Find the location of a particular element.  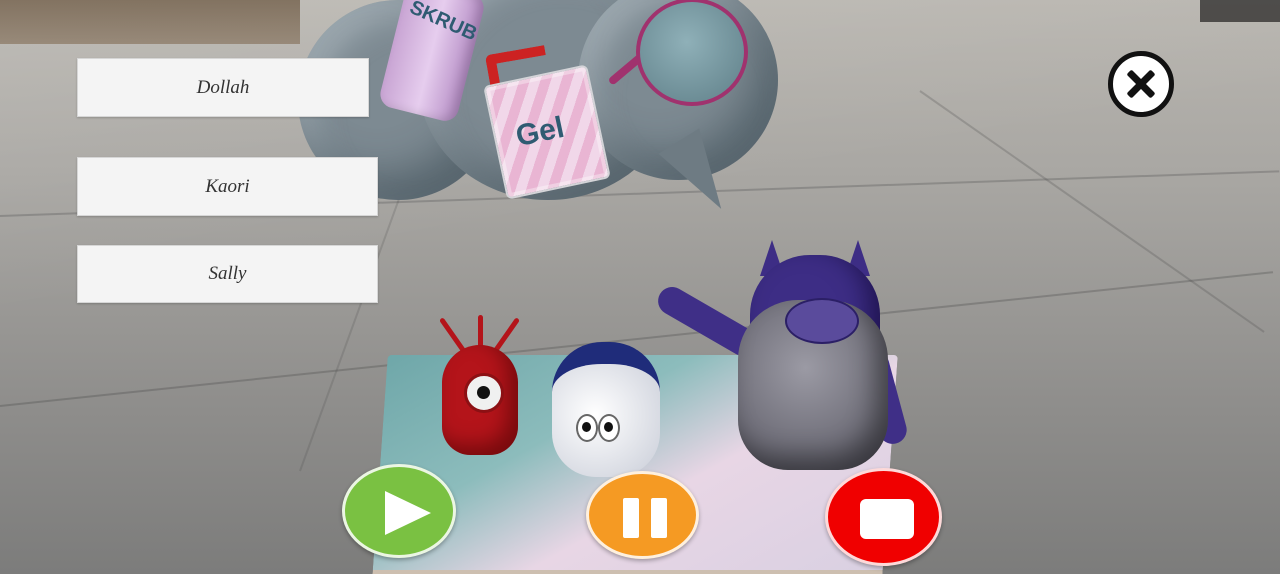

character-button-sally: Sally is located at coordinates (227, 274).